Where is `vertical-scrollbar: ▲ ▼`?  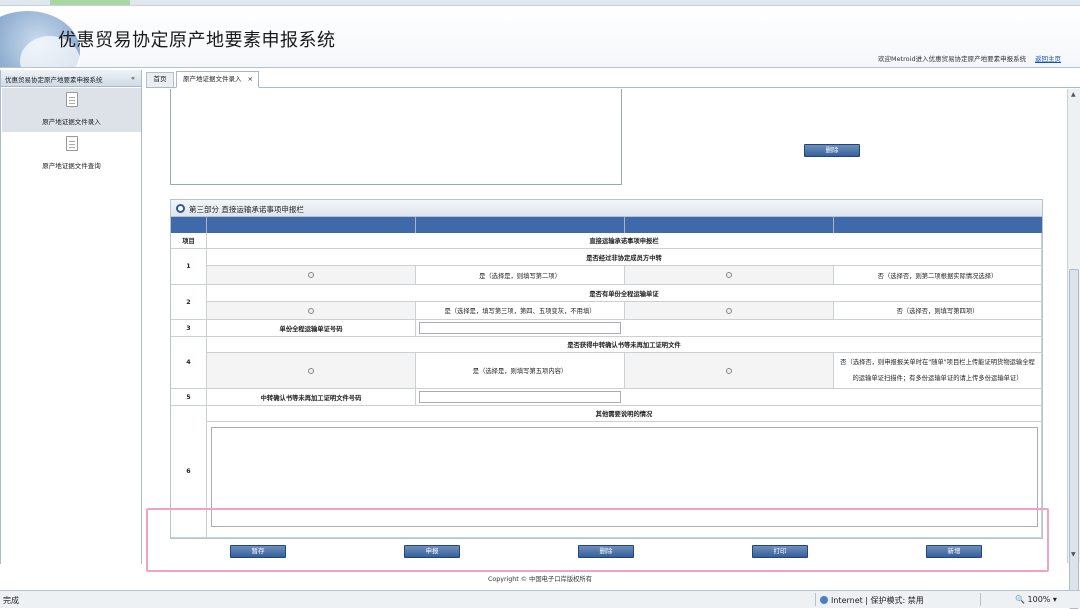
vertical-scrollbar: ▲ ▼ is located at coordinates (1073, 349).